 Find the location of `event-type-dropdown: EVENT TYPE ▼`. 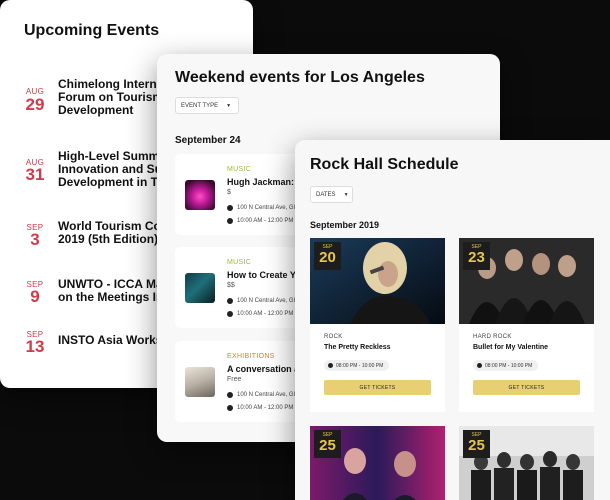

event-type-dropdown: EVENT TYPE ▼ is located at coordinates (207, 105).